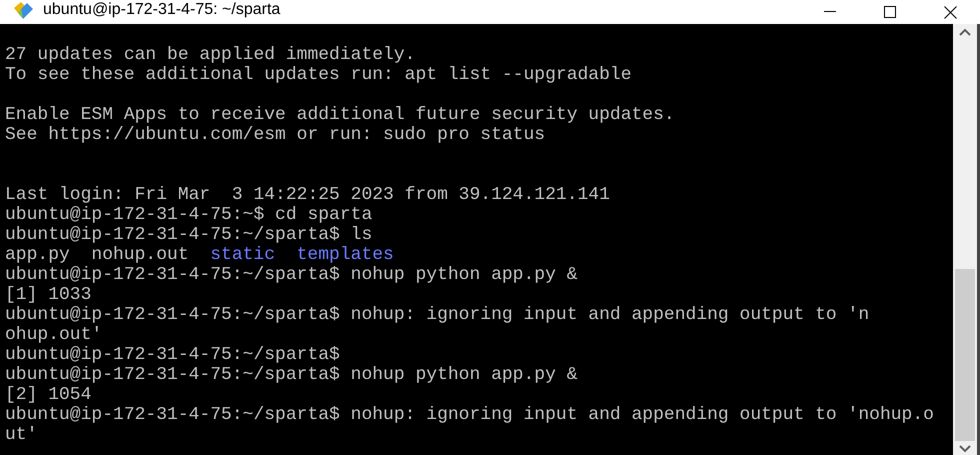  What do you see at coordinates (23, 11) in the screenshot?
I see `diamond-logo-icon` at bounding box center [23, 11].